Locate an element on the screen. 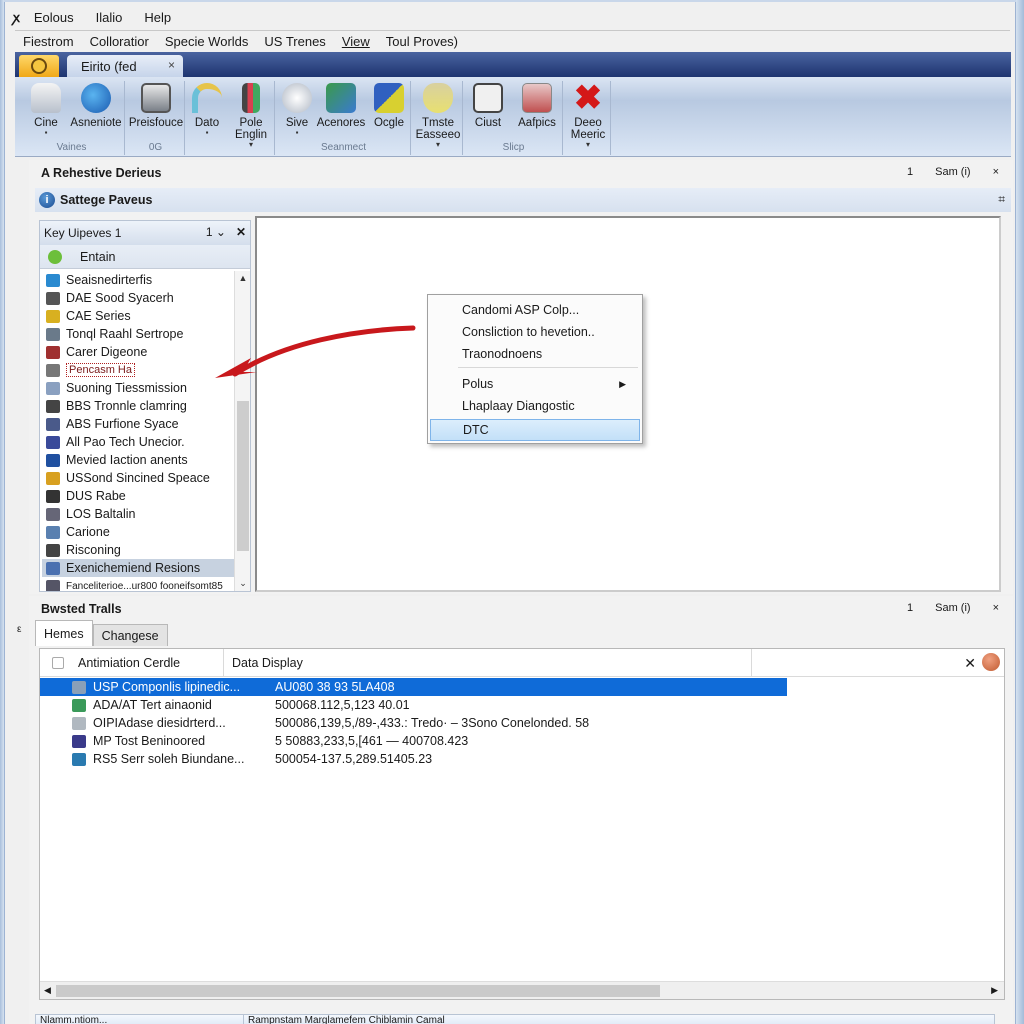  menu-item-view: View is located at coordinates (356, 41).